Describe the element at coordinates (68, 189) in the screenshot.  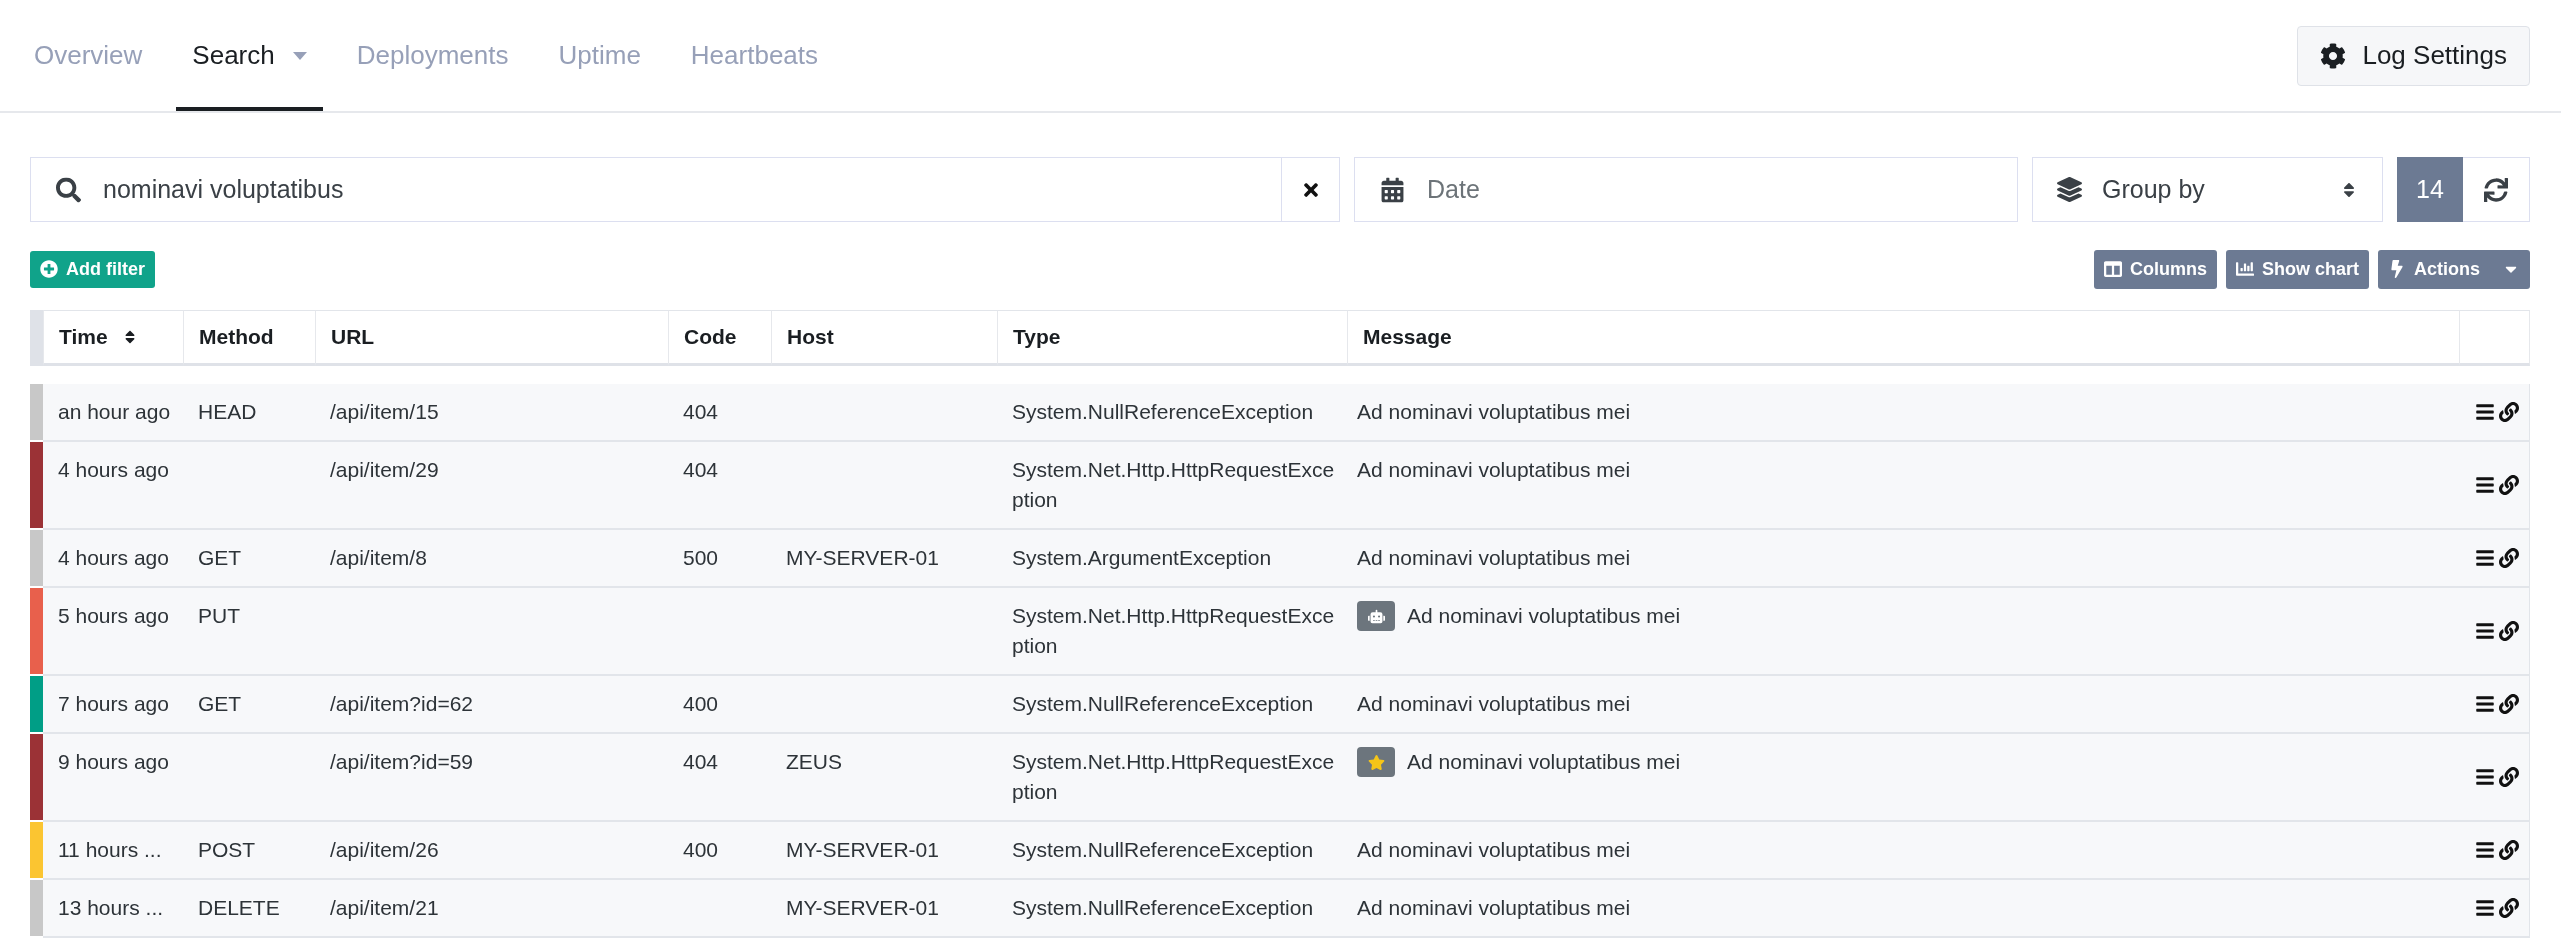
I see `search-icon` at that location.